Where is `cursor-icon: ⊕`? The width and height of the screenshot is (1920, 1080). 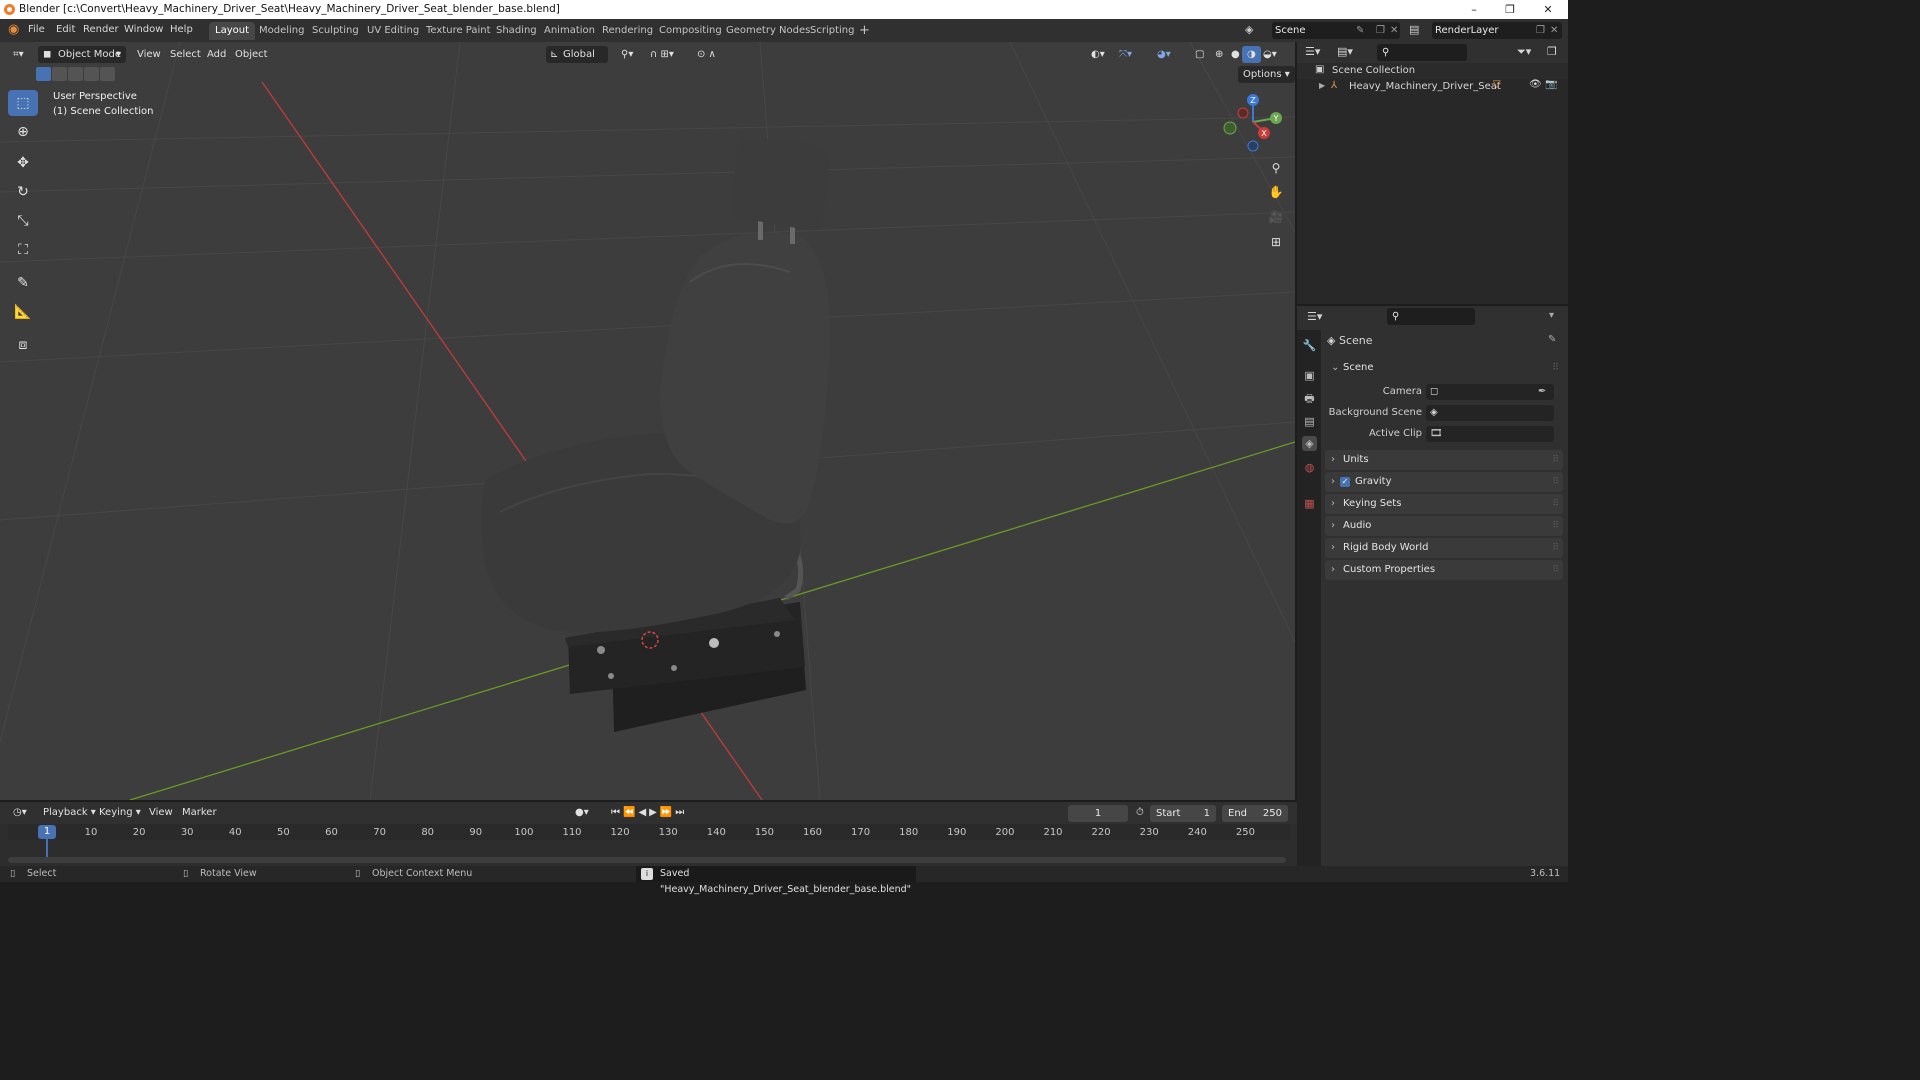
cursor-icon: ⊕ is located at coordinates (23, 132).